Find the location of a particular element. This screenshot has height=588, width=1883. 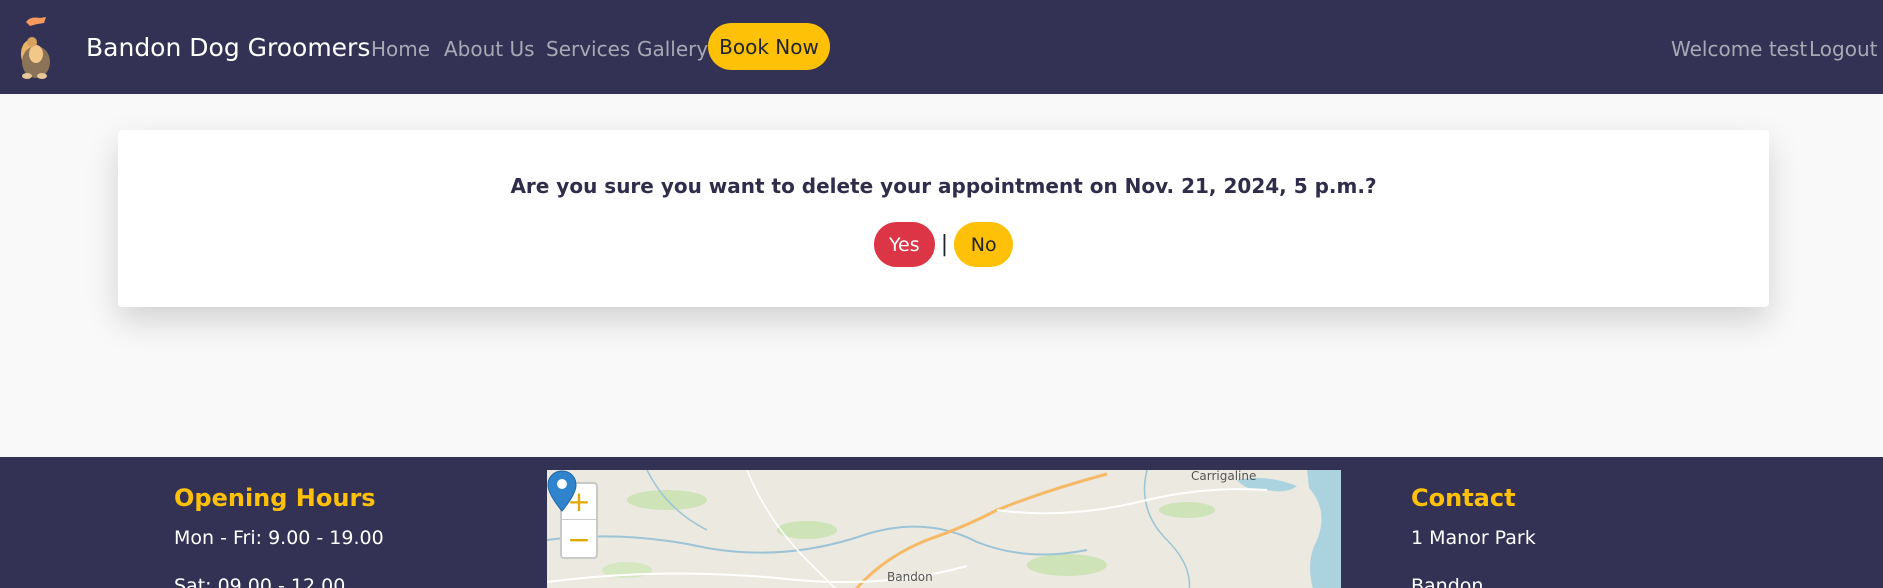

brand-title: Bandon Dog Groomers is located at coordinates (228, 47).